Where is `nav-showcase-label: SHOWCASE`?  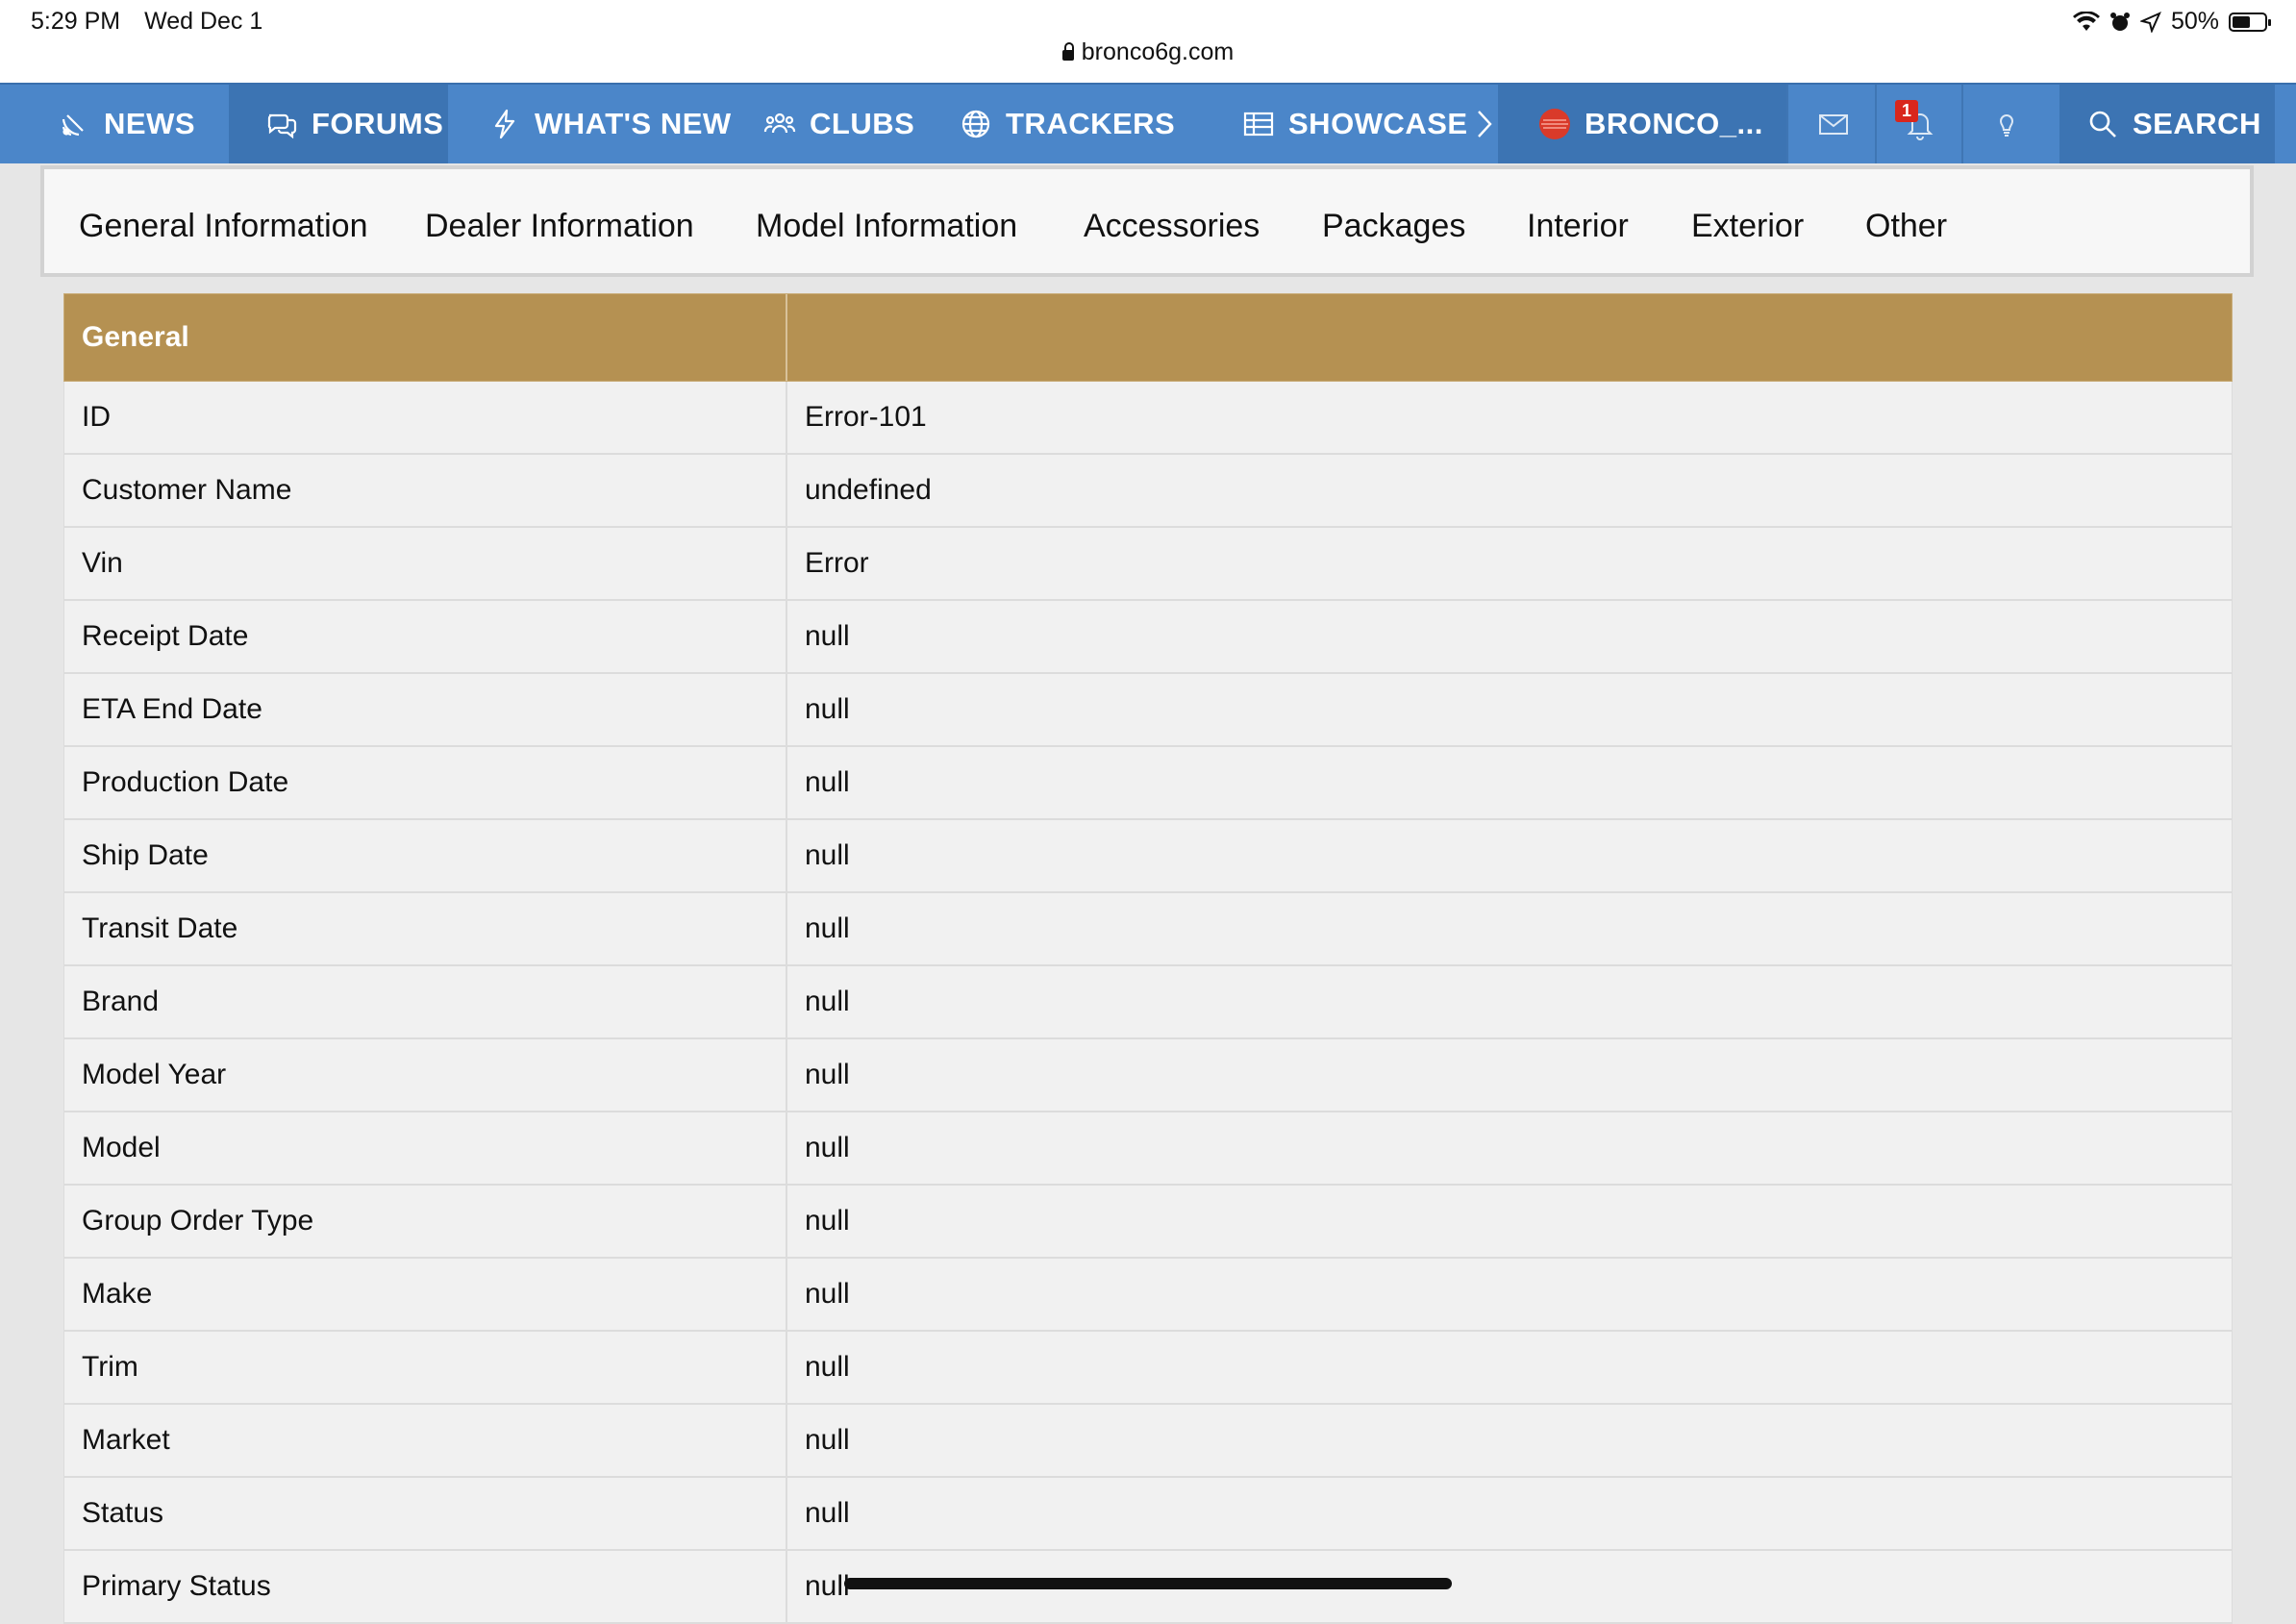 nav-showcase-label: SHOWCASE is located at coordinates (1378, 123).